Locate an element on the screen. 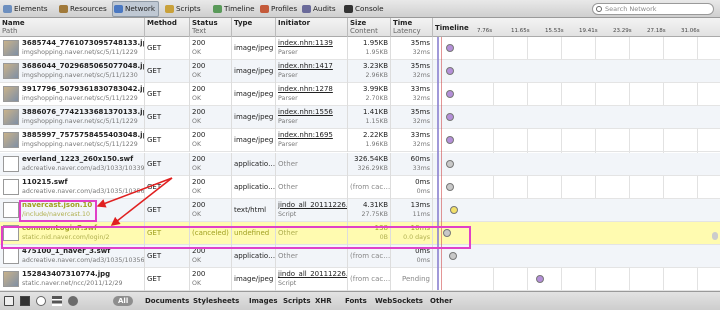 Image resolution: width=720 pixels, height=310 pixels. dock-icon is located at coordinates (9, 301).